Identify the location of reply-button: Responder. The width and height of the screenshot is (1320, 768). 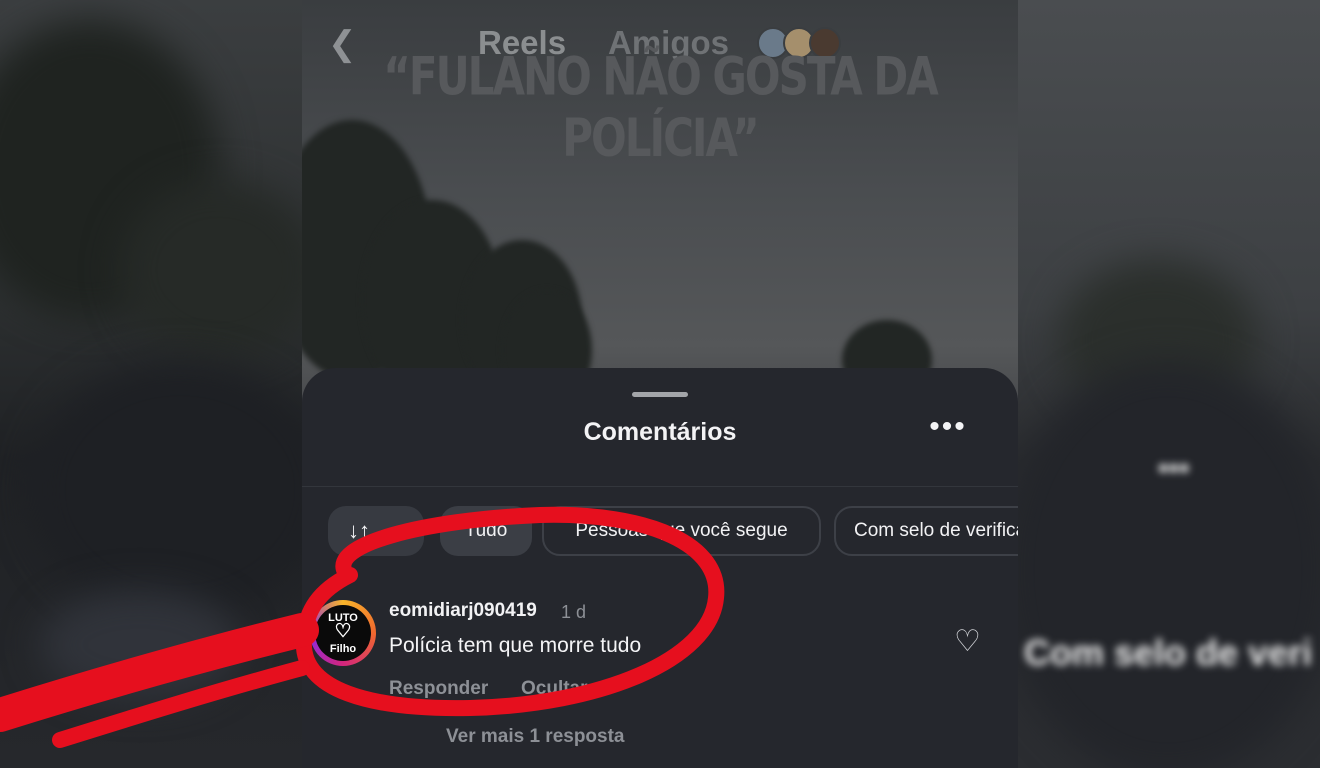
(438, 689).